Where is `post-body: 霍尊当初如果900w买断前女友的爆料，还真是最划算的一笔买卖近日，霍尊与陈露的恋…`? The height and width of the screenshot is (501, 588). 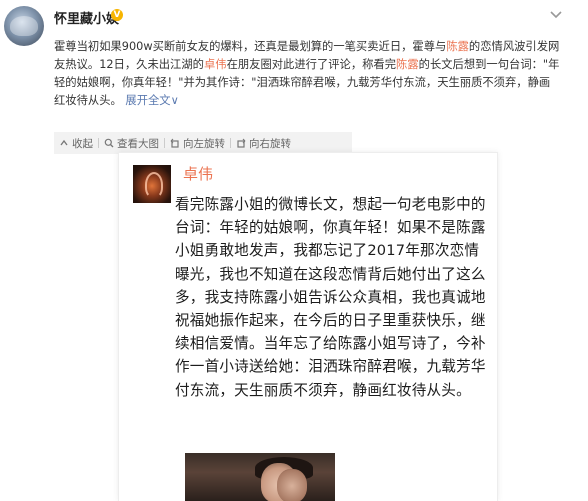
post-body: 霍尊当初如果900w买断前女友的爆料，还真是最划算的一笔买卖近日，霍尊与陈露的恋… is located at coordinates (307, 74).